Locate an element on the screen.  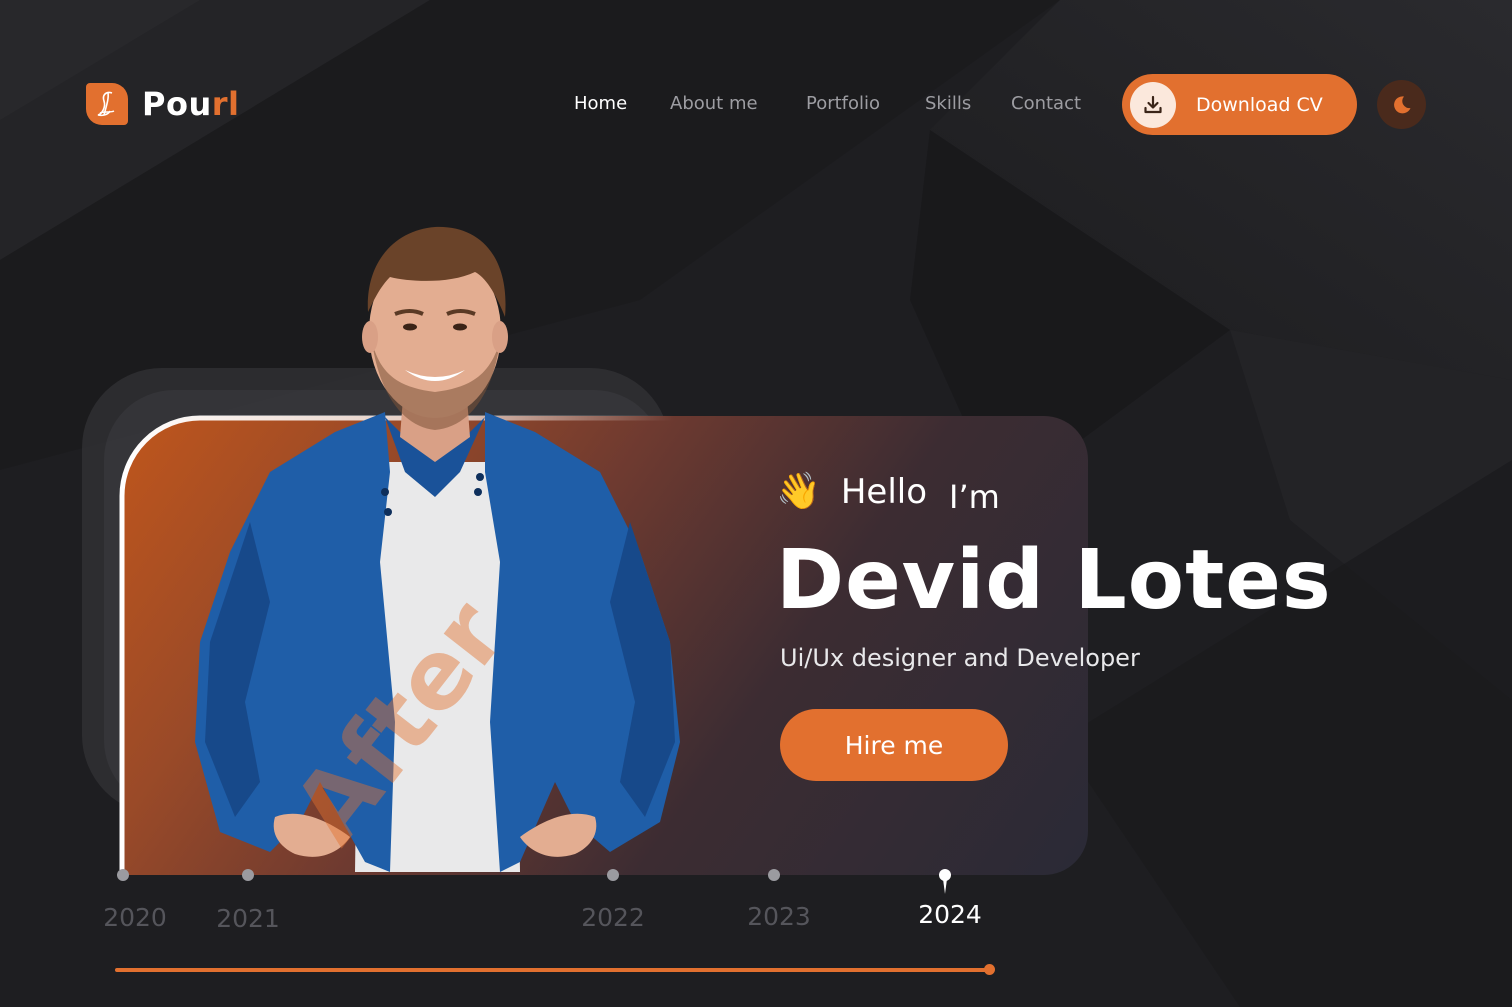
timeline-dot-2022 is located at coordinates (613, 875).